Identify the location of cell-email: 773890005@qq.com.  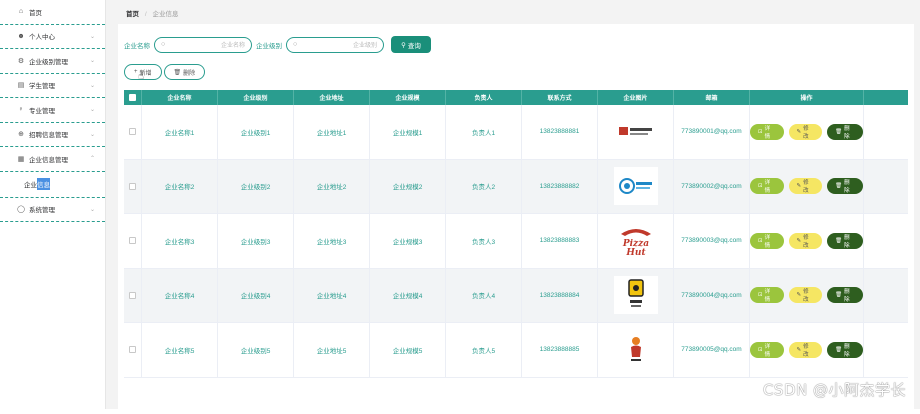
(712, 350).